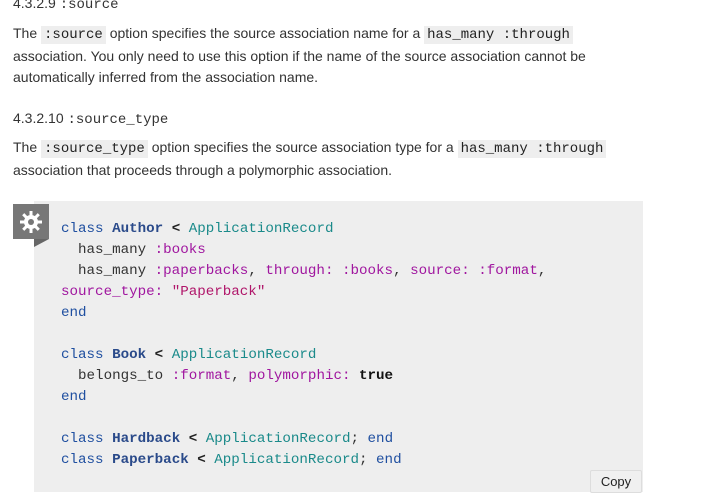 The width and height of the screenshot is (705, 499). I want to click on code-line: class Book < ApplicationRecord, so click(188, 355).